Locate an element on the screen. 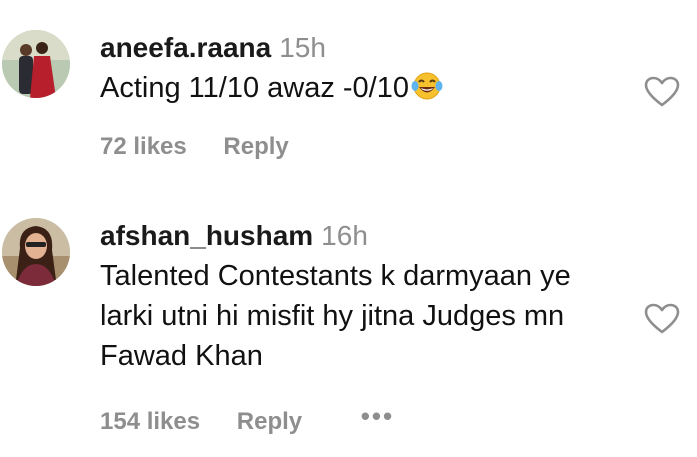  comment-text-line: Fawad Khan is located at coordinates (181, 356).